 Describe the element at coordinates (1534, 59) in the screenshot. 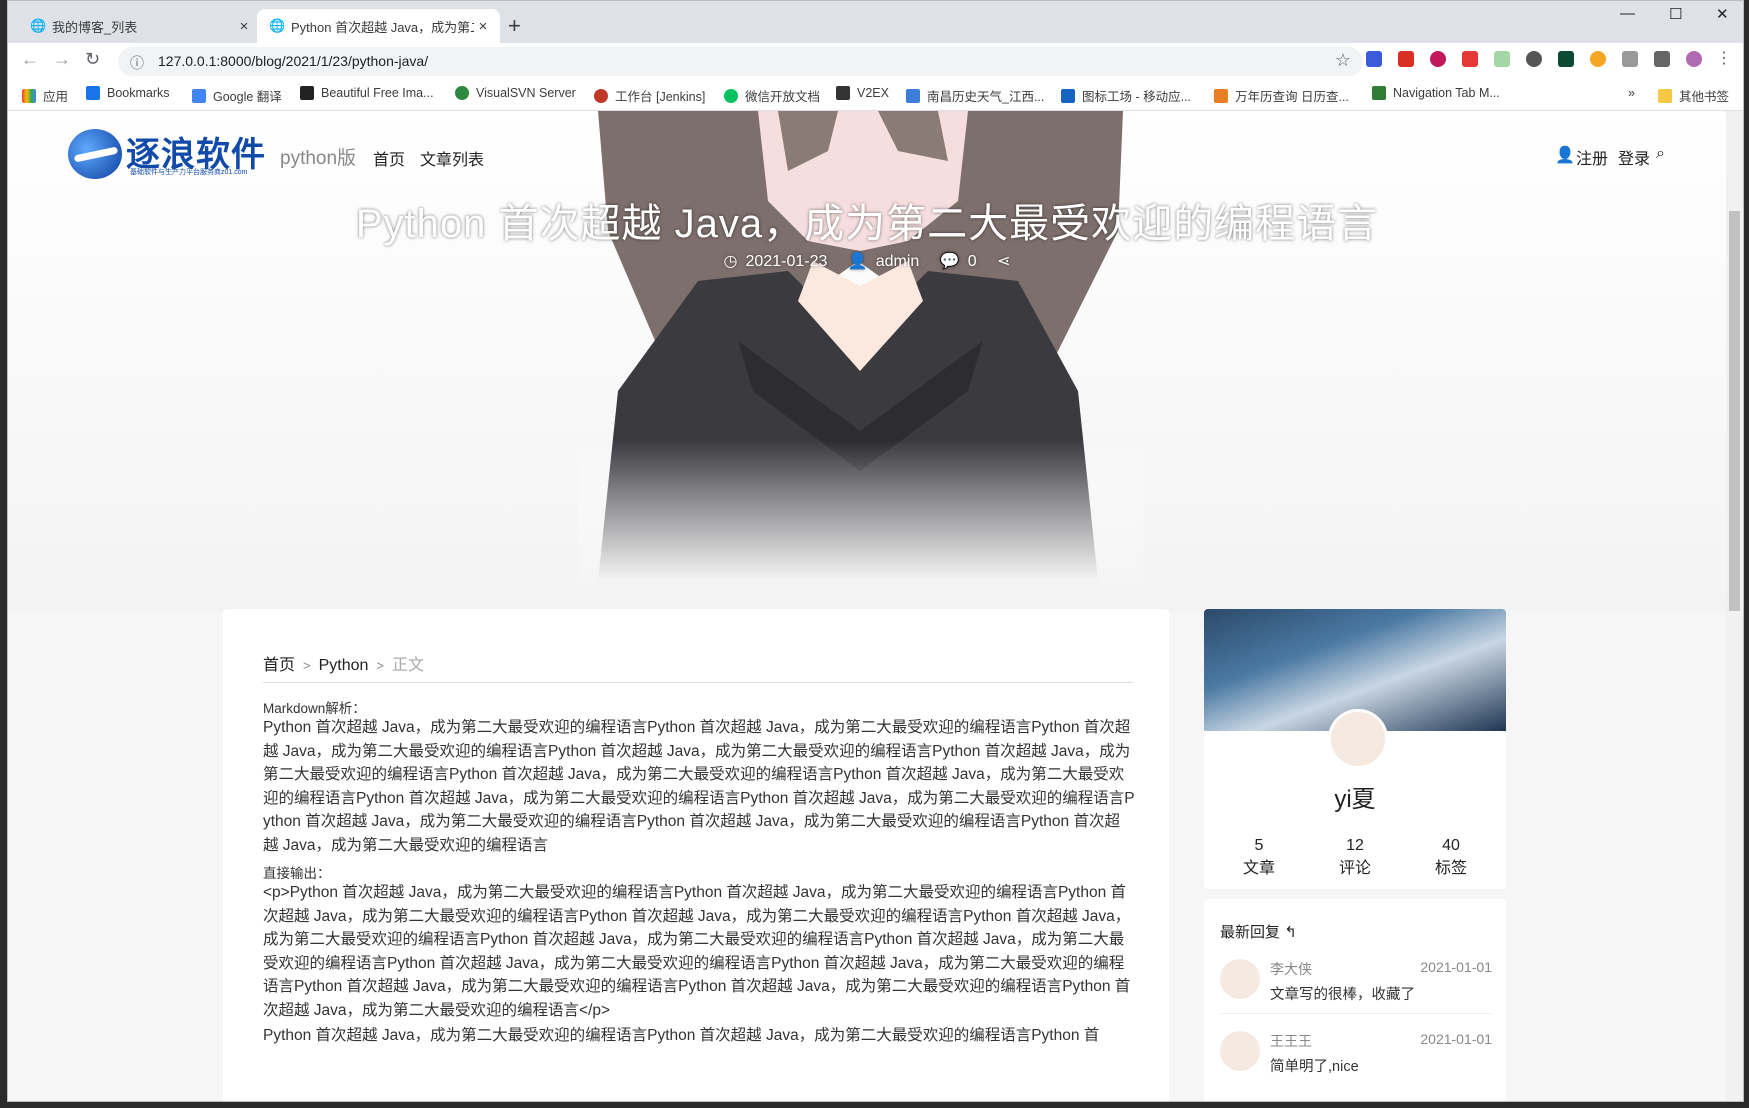

I see `play-extension-icon` at that location.